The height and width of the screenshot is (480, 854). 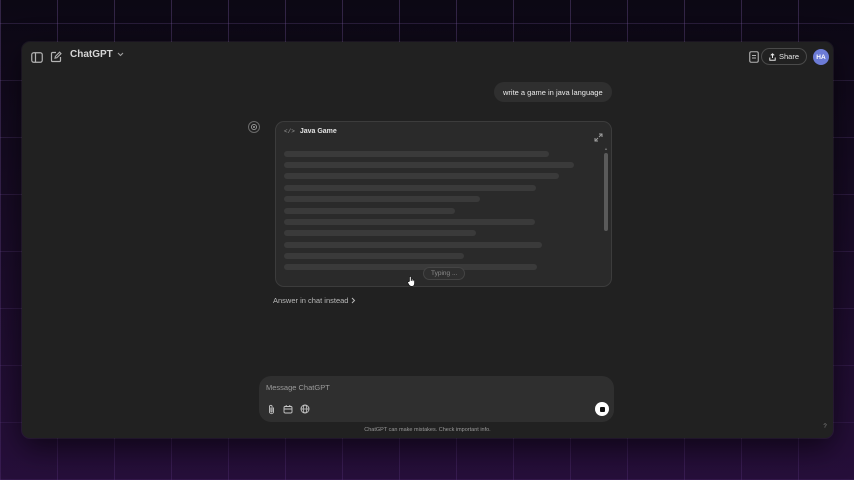 What do you see at coordinates (788, 56) in the screenshot?
I see `share-label: Share` at bounding box center [788, 56].